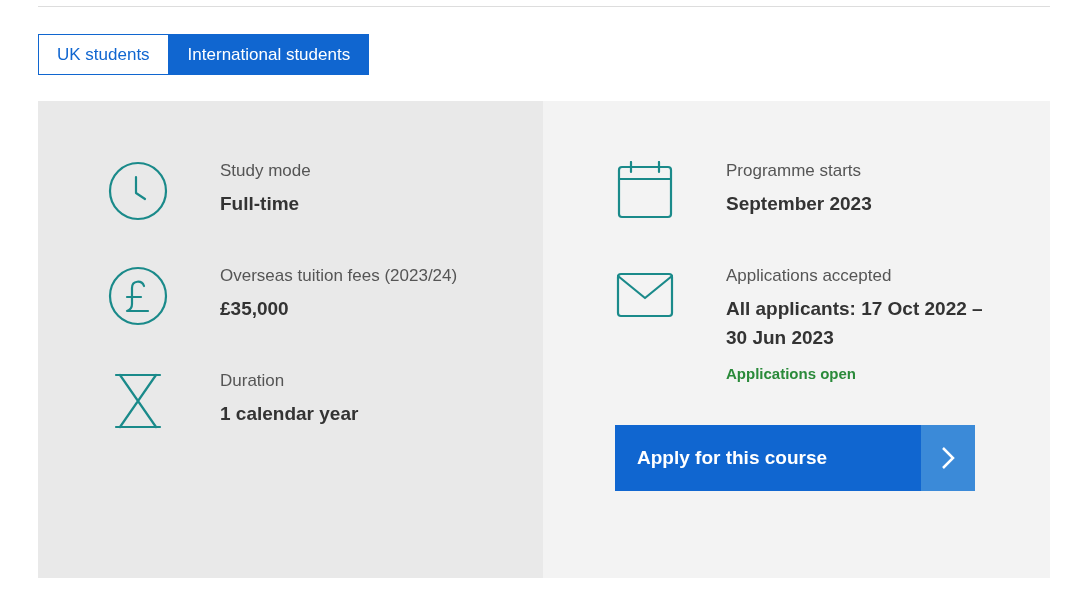 The image size is (1080, 606). Describe the element at coordinates (103, 54) in the screenshot. I see `tab: UK students` at that location.